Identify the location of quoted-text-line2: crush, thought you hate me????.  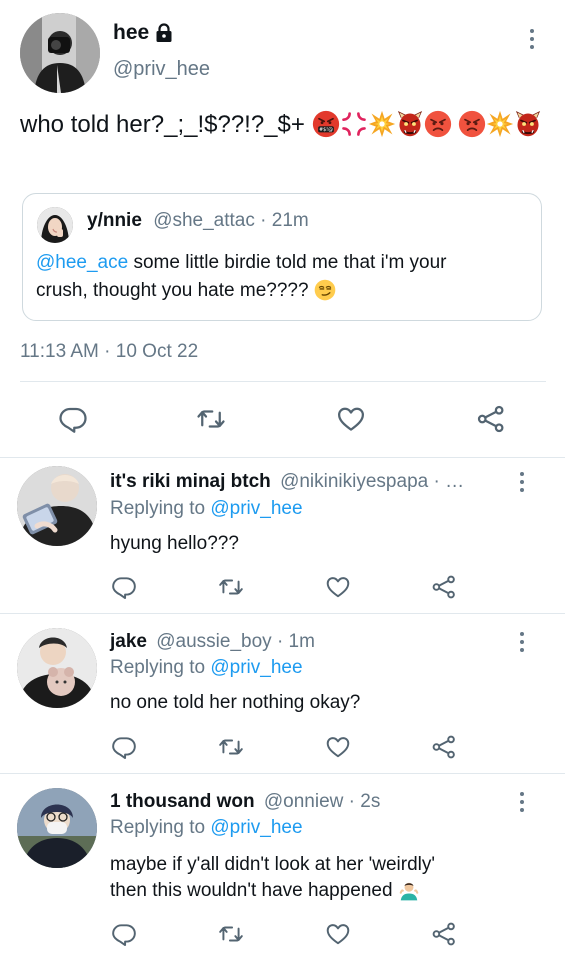
(172, 290).